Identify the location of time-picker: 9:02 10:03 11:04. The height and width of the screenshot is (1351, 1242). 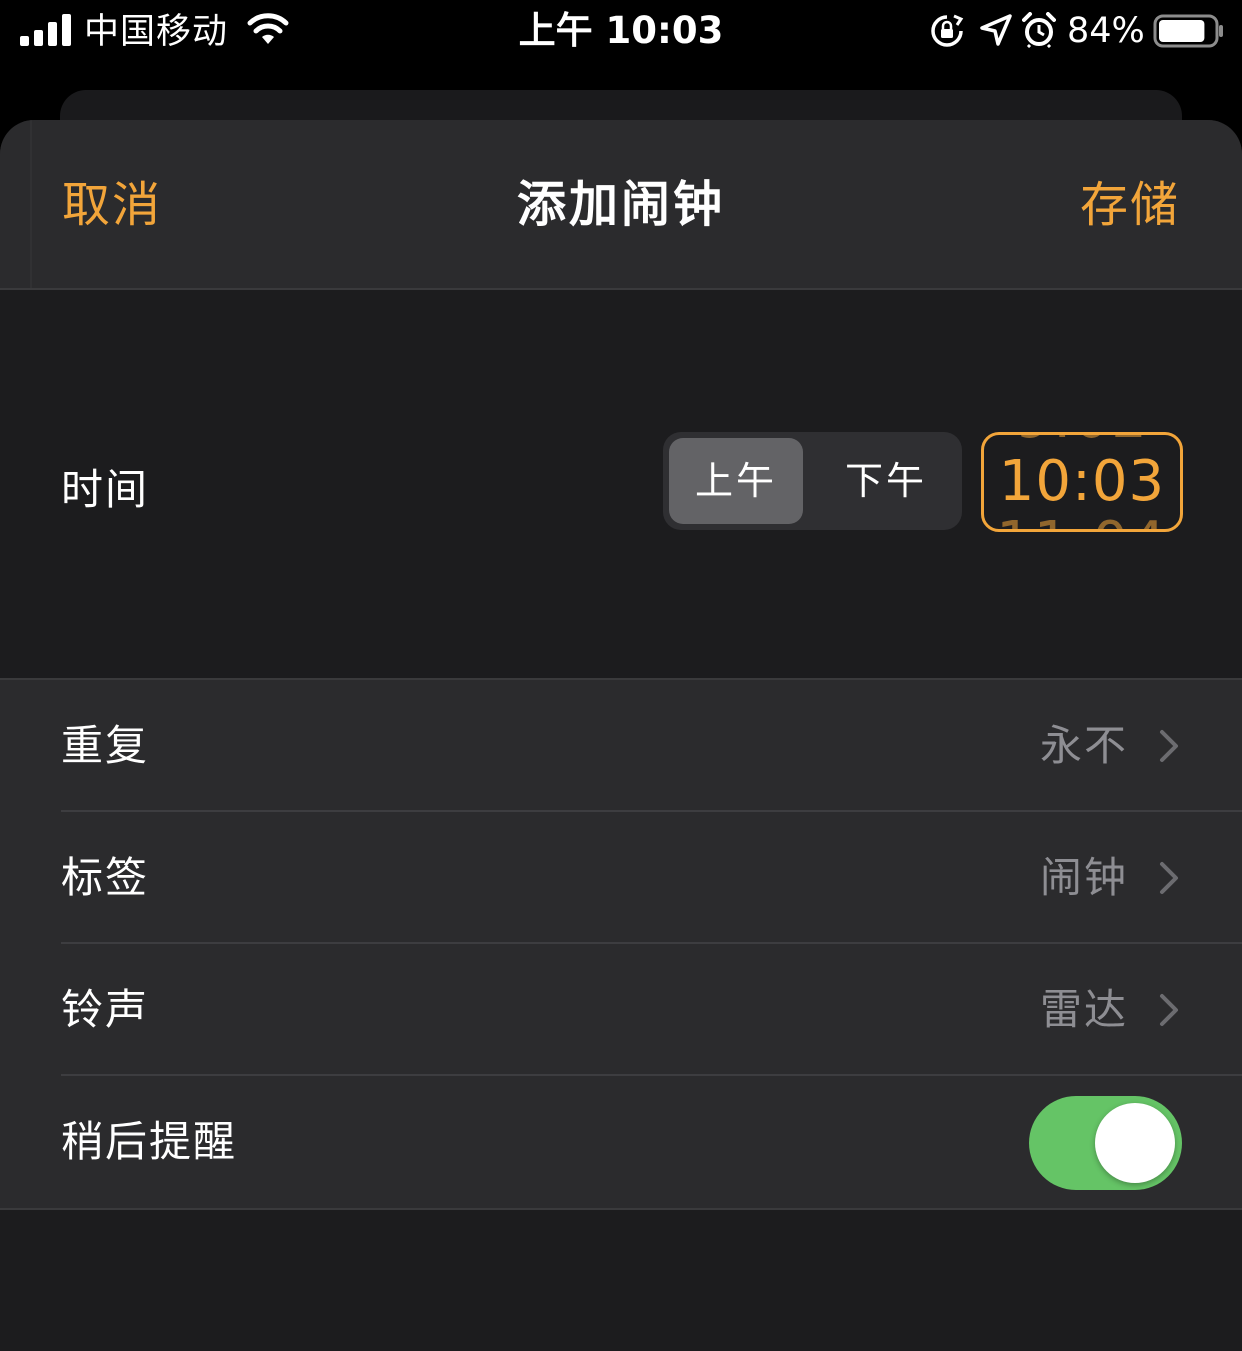
(1082, 482).